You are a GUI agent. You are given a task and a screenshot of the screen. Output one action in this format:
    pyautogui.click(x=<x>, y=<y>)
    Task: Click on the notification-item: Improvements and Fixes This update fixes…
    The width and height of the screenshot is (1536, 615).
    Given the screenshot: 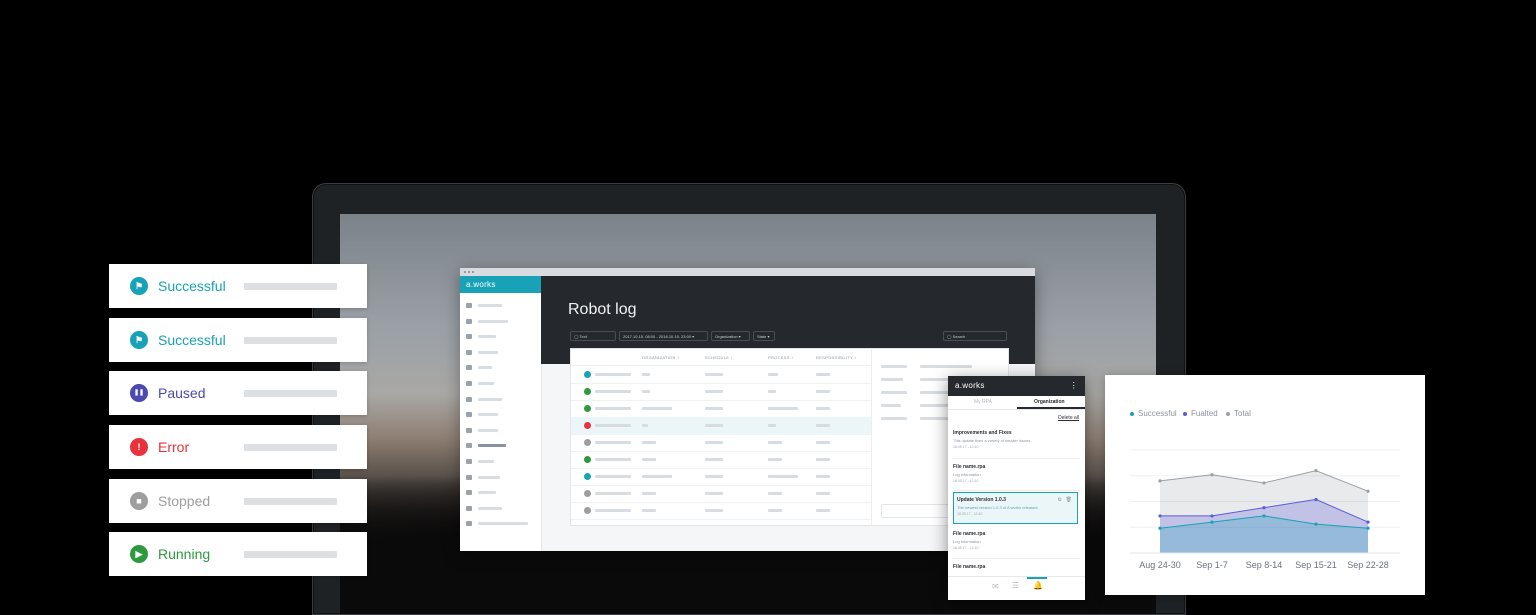 What is the action you would take?
    pyautogui.click(x=1016, y=444)
    